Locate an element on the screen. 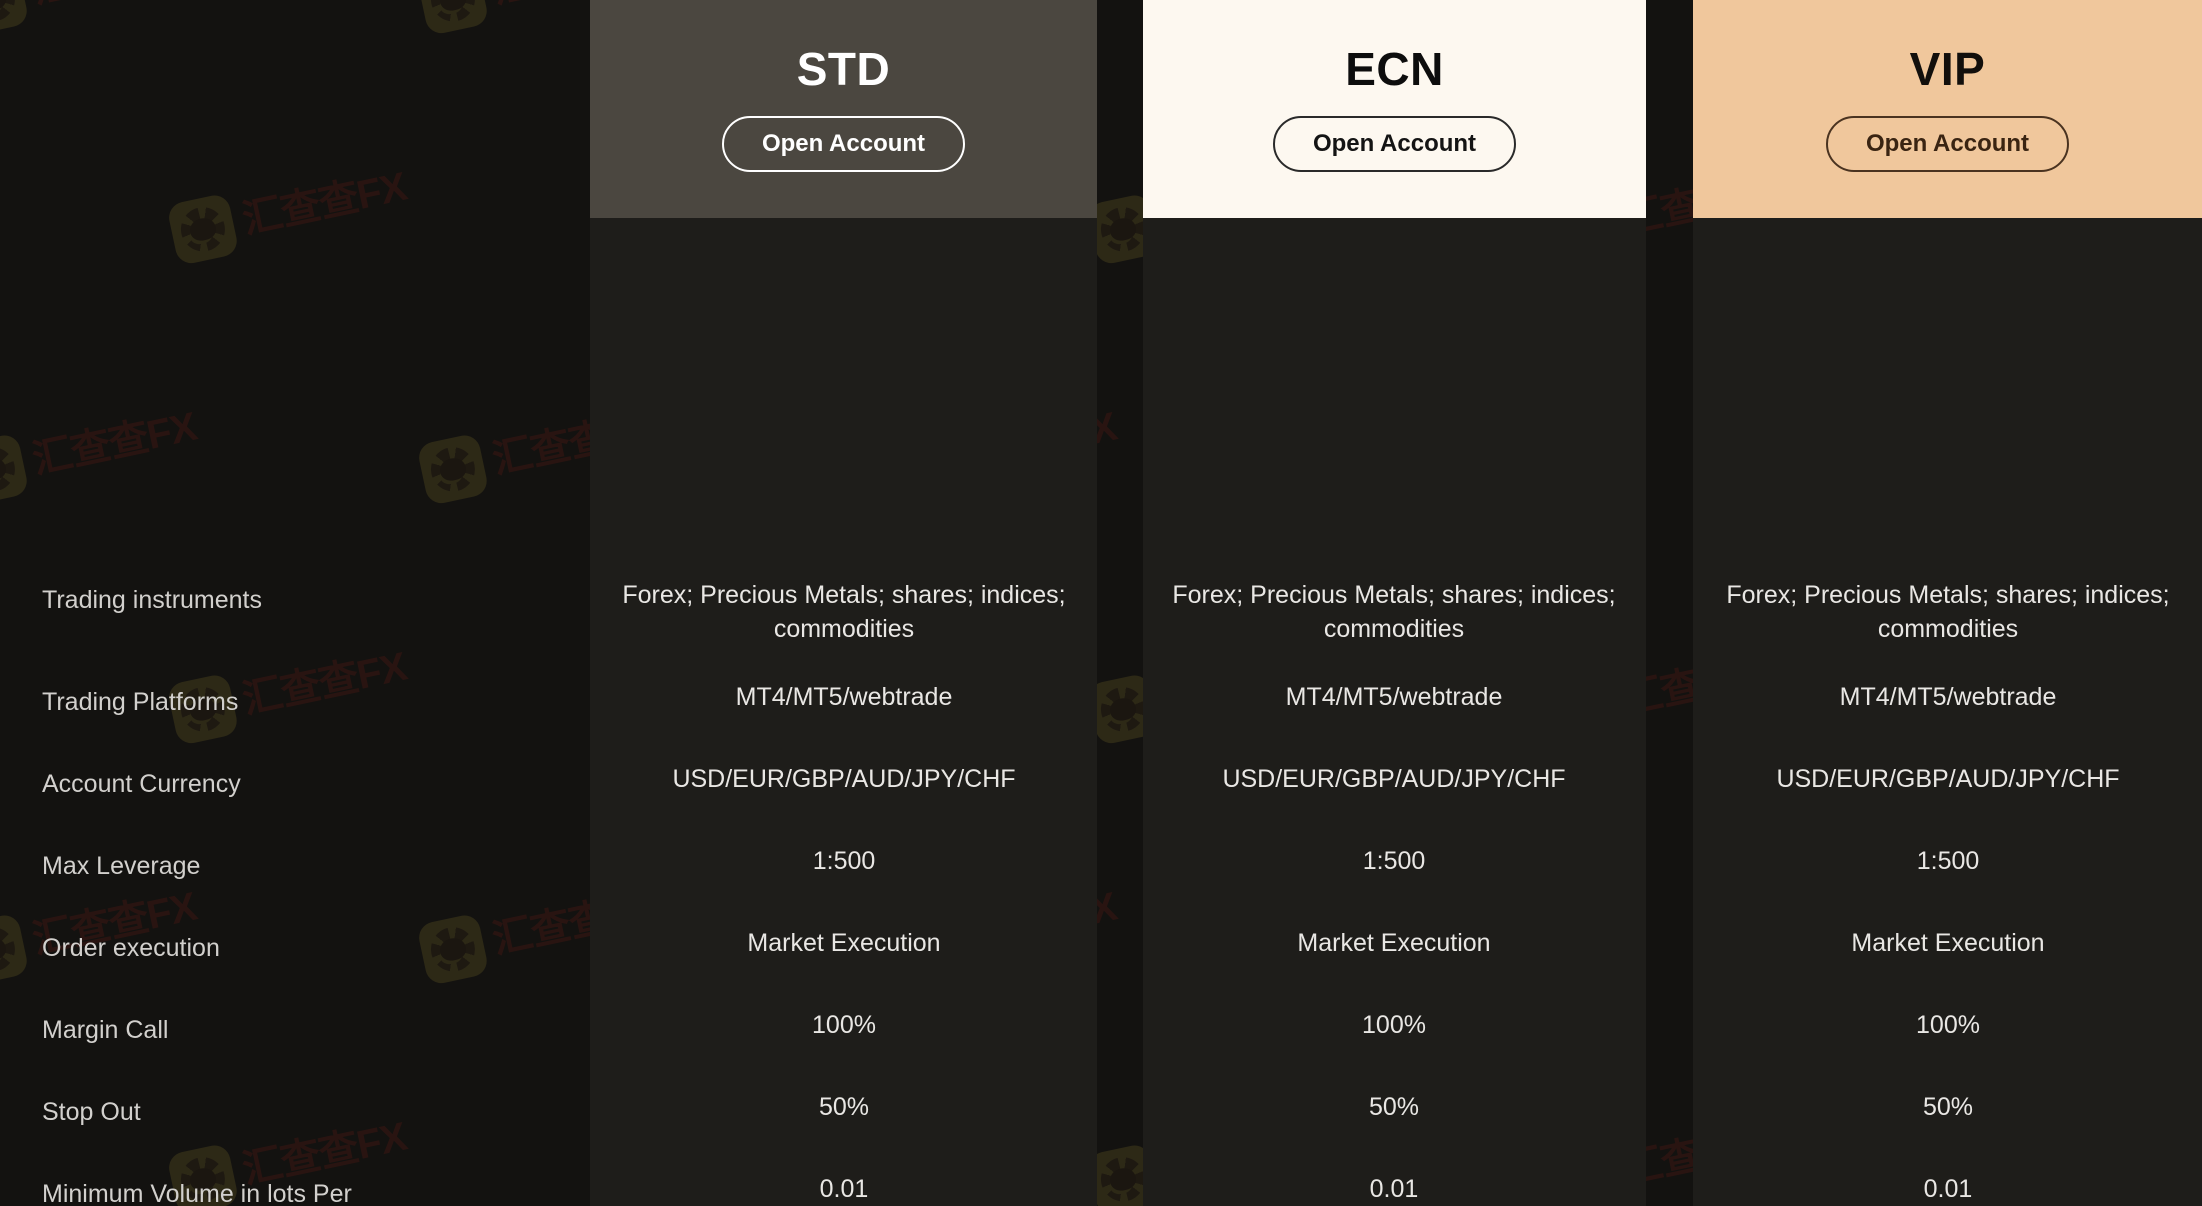 The width and height of the screenshot is (2202, 1206). row-label: Order execution is located at coordinates (131, 948).